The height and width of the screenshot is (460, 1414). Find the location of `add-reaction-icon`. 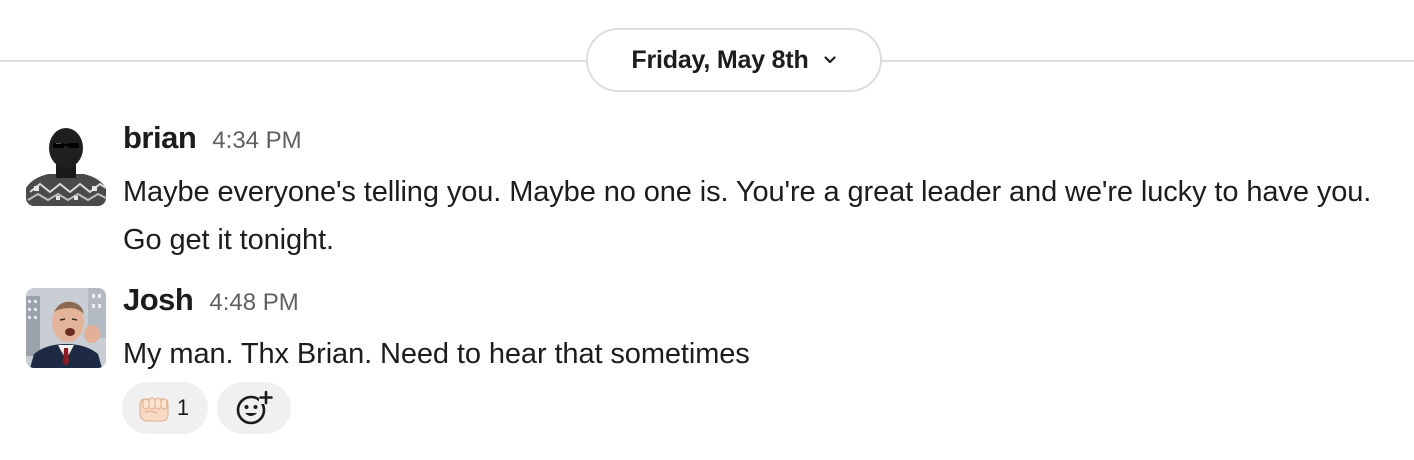

add-reaction-icon is located at coordinates (254, 407).